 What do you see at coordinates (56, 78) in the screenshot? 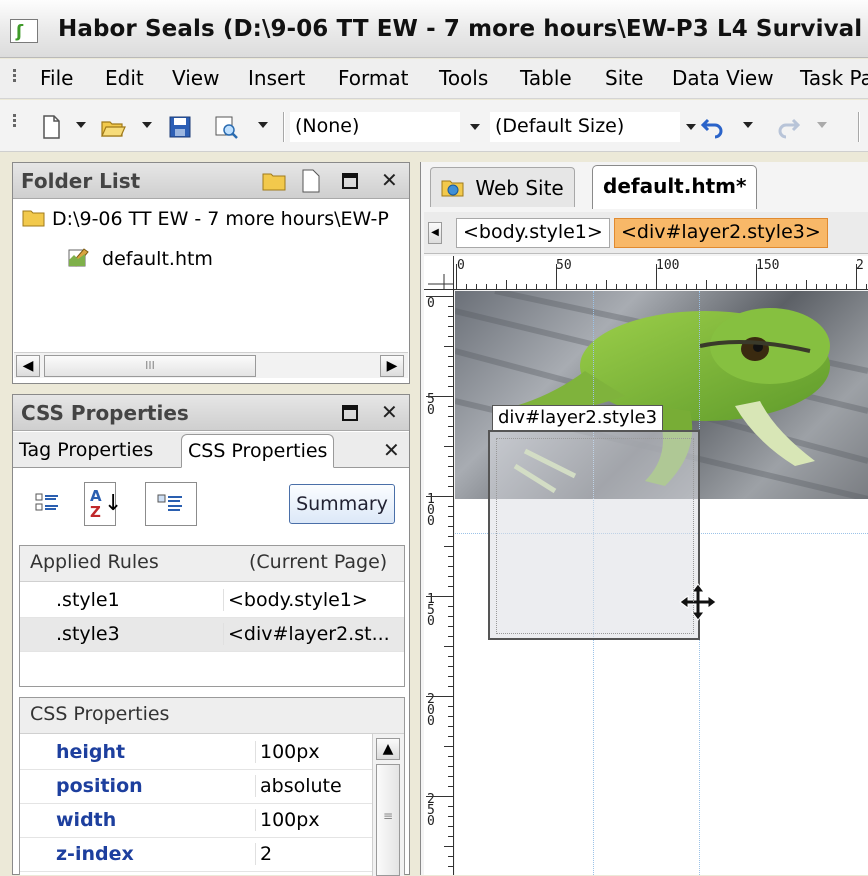
I see `menu-file: File` at bounding box center [56, 78].